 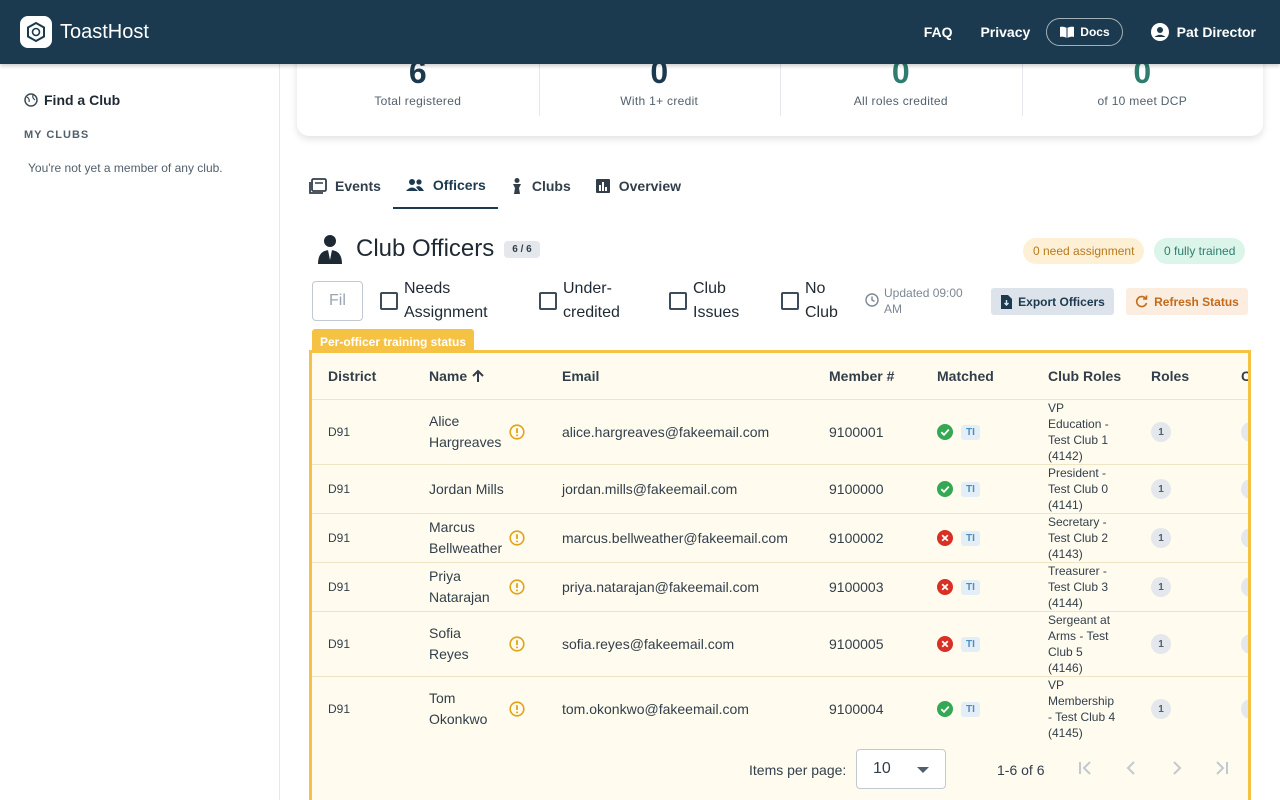 I want to click on club-issues-checkbox: Club Issues, so click(x=709, y=301).